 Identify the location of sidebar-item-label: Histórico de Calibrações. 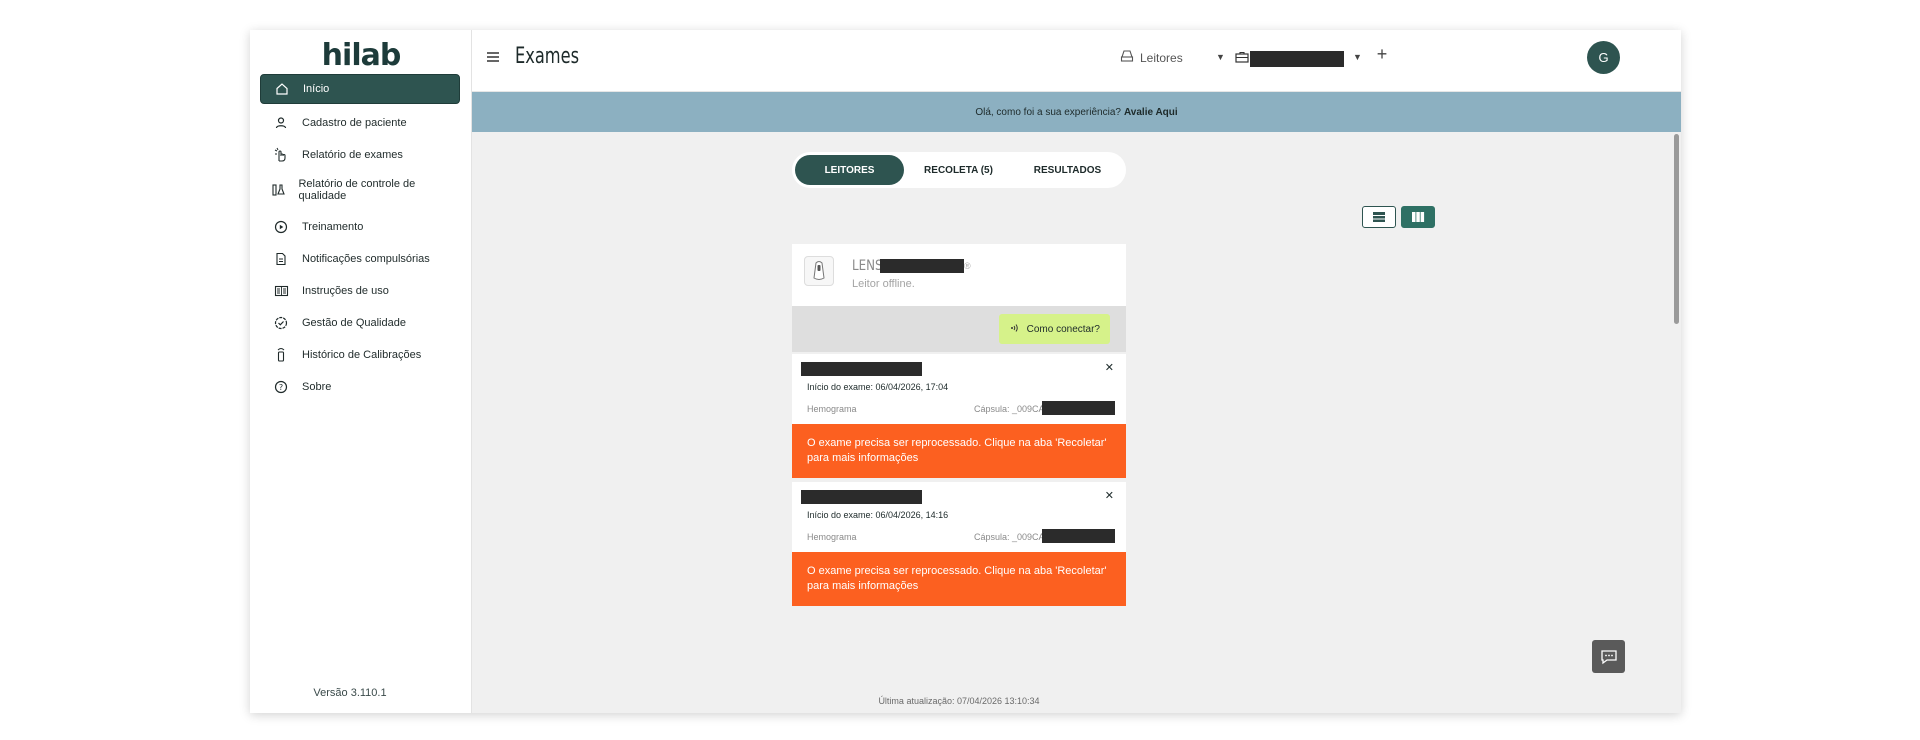
(362, 355).